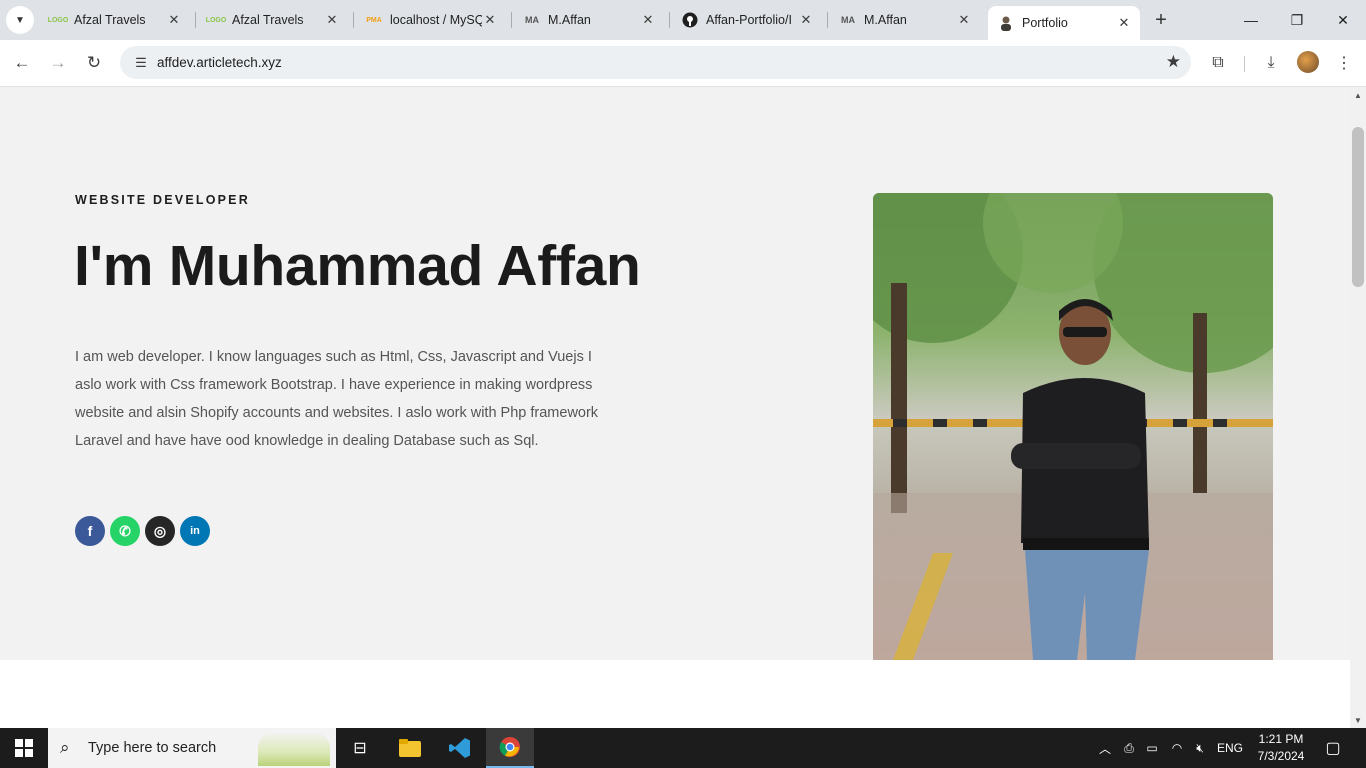  I want to click on tab-afzal-travels-2: LOGO Afzal Travels ✕, so click(273, 20).